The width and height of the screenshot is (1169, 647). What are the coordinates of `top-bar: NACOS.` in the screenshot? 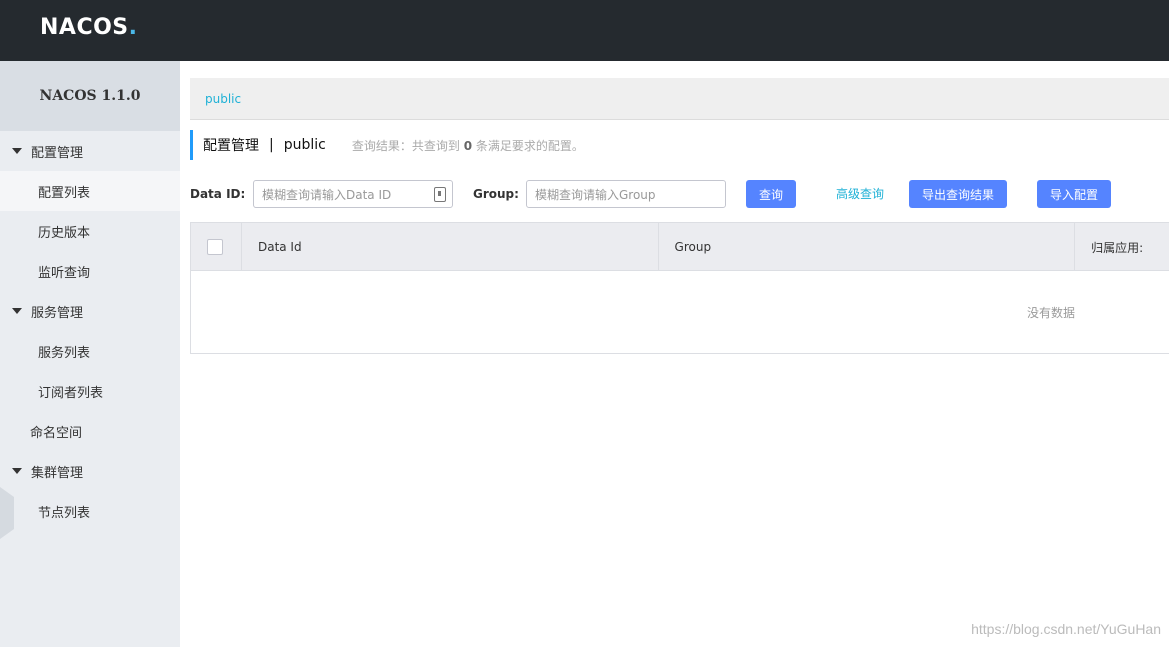 It's located at (584, 30).